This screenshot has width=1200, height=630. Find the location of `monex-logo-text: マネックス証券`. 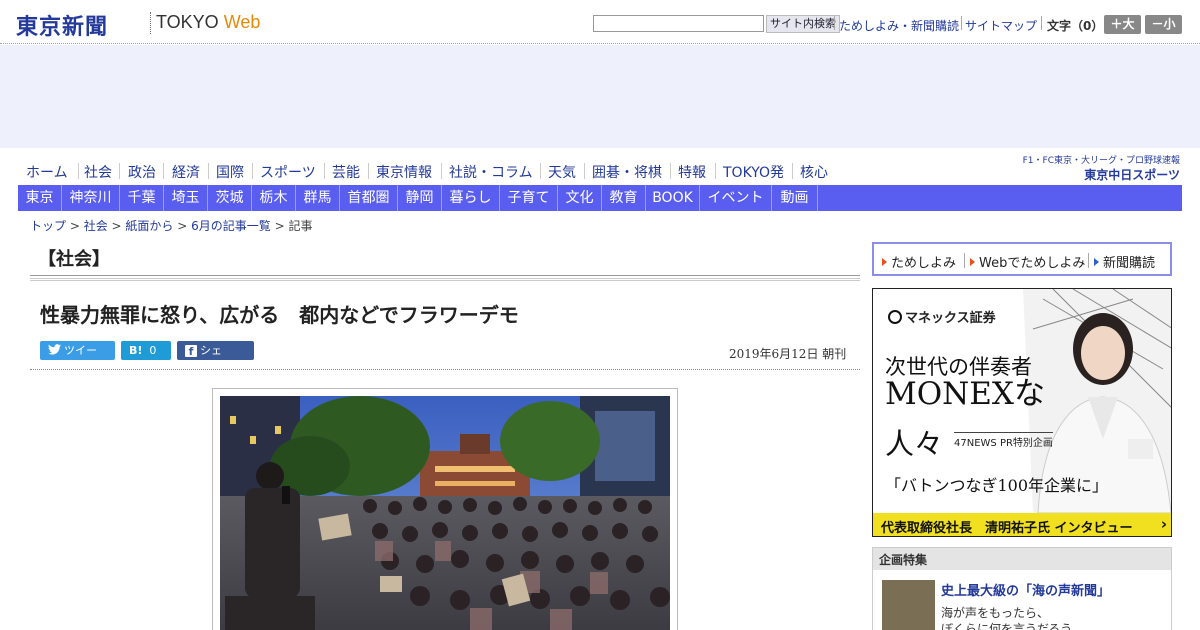

monex-logo-text: マネックス証券 is located at coordinates (950, 318).